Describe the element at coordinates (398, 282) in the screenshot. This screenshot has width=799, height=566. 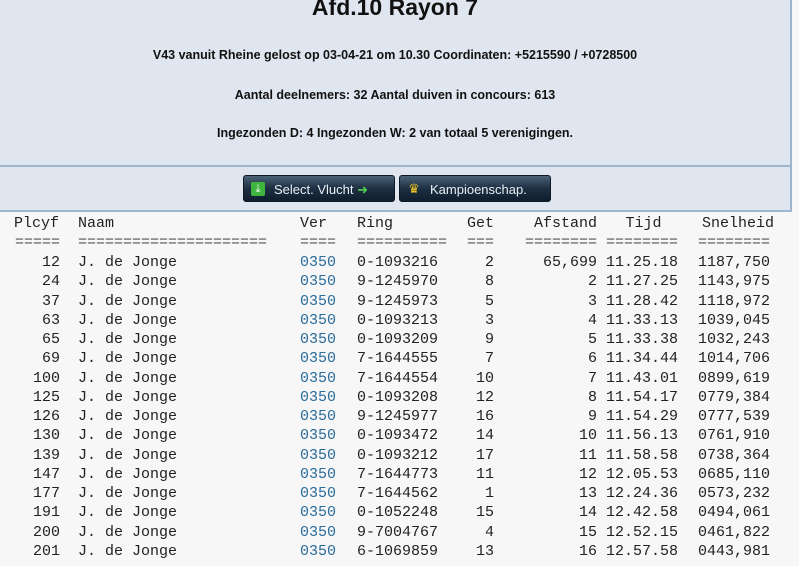
I see `cell-ring: 9-1245970` at that location.